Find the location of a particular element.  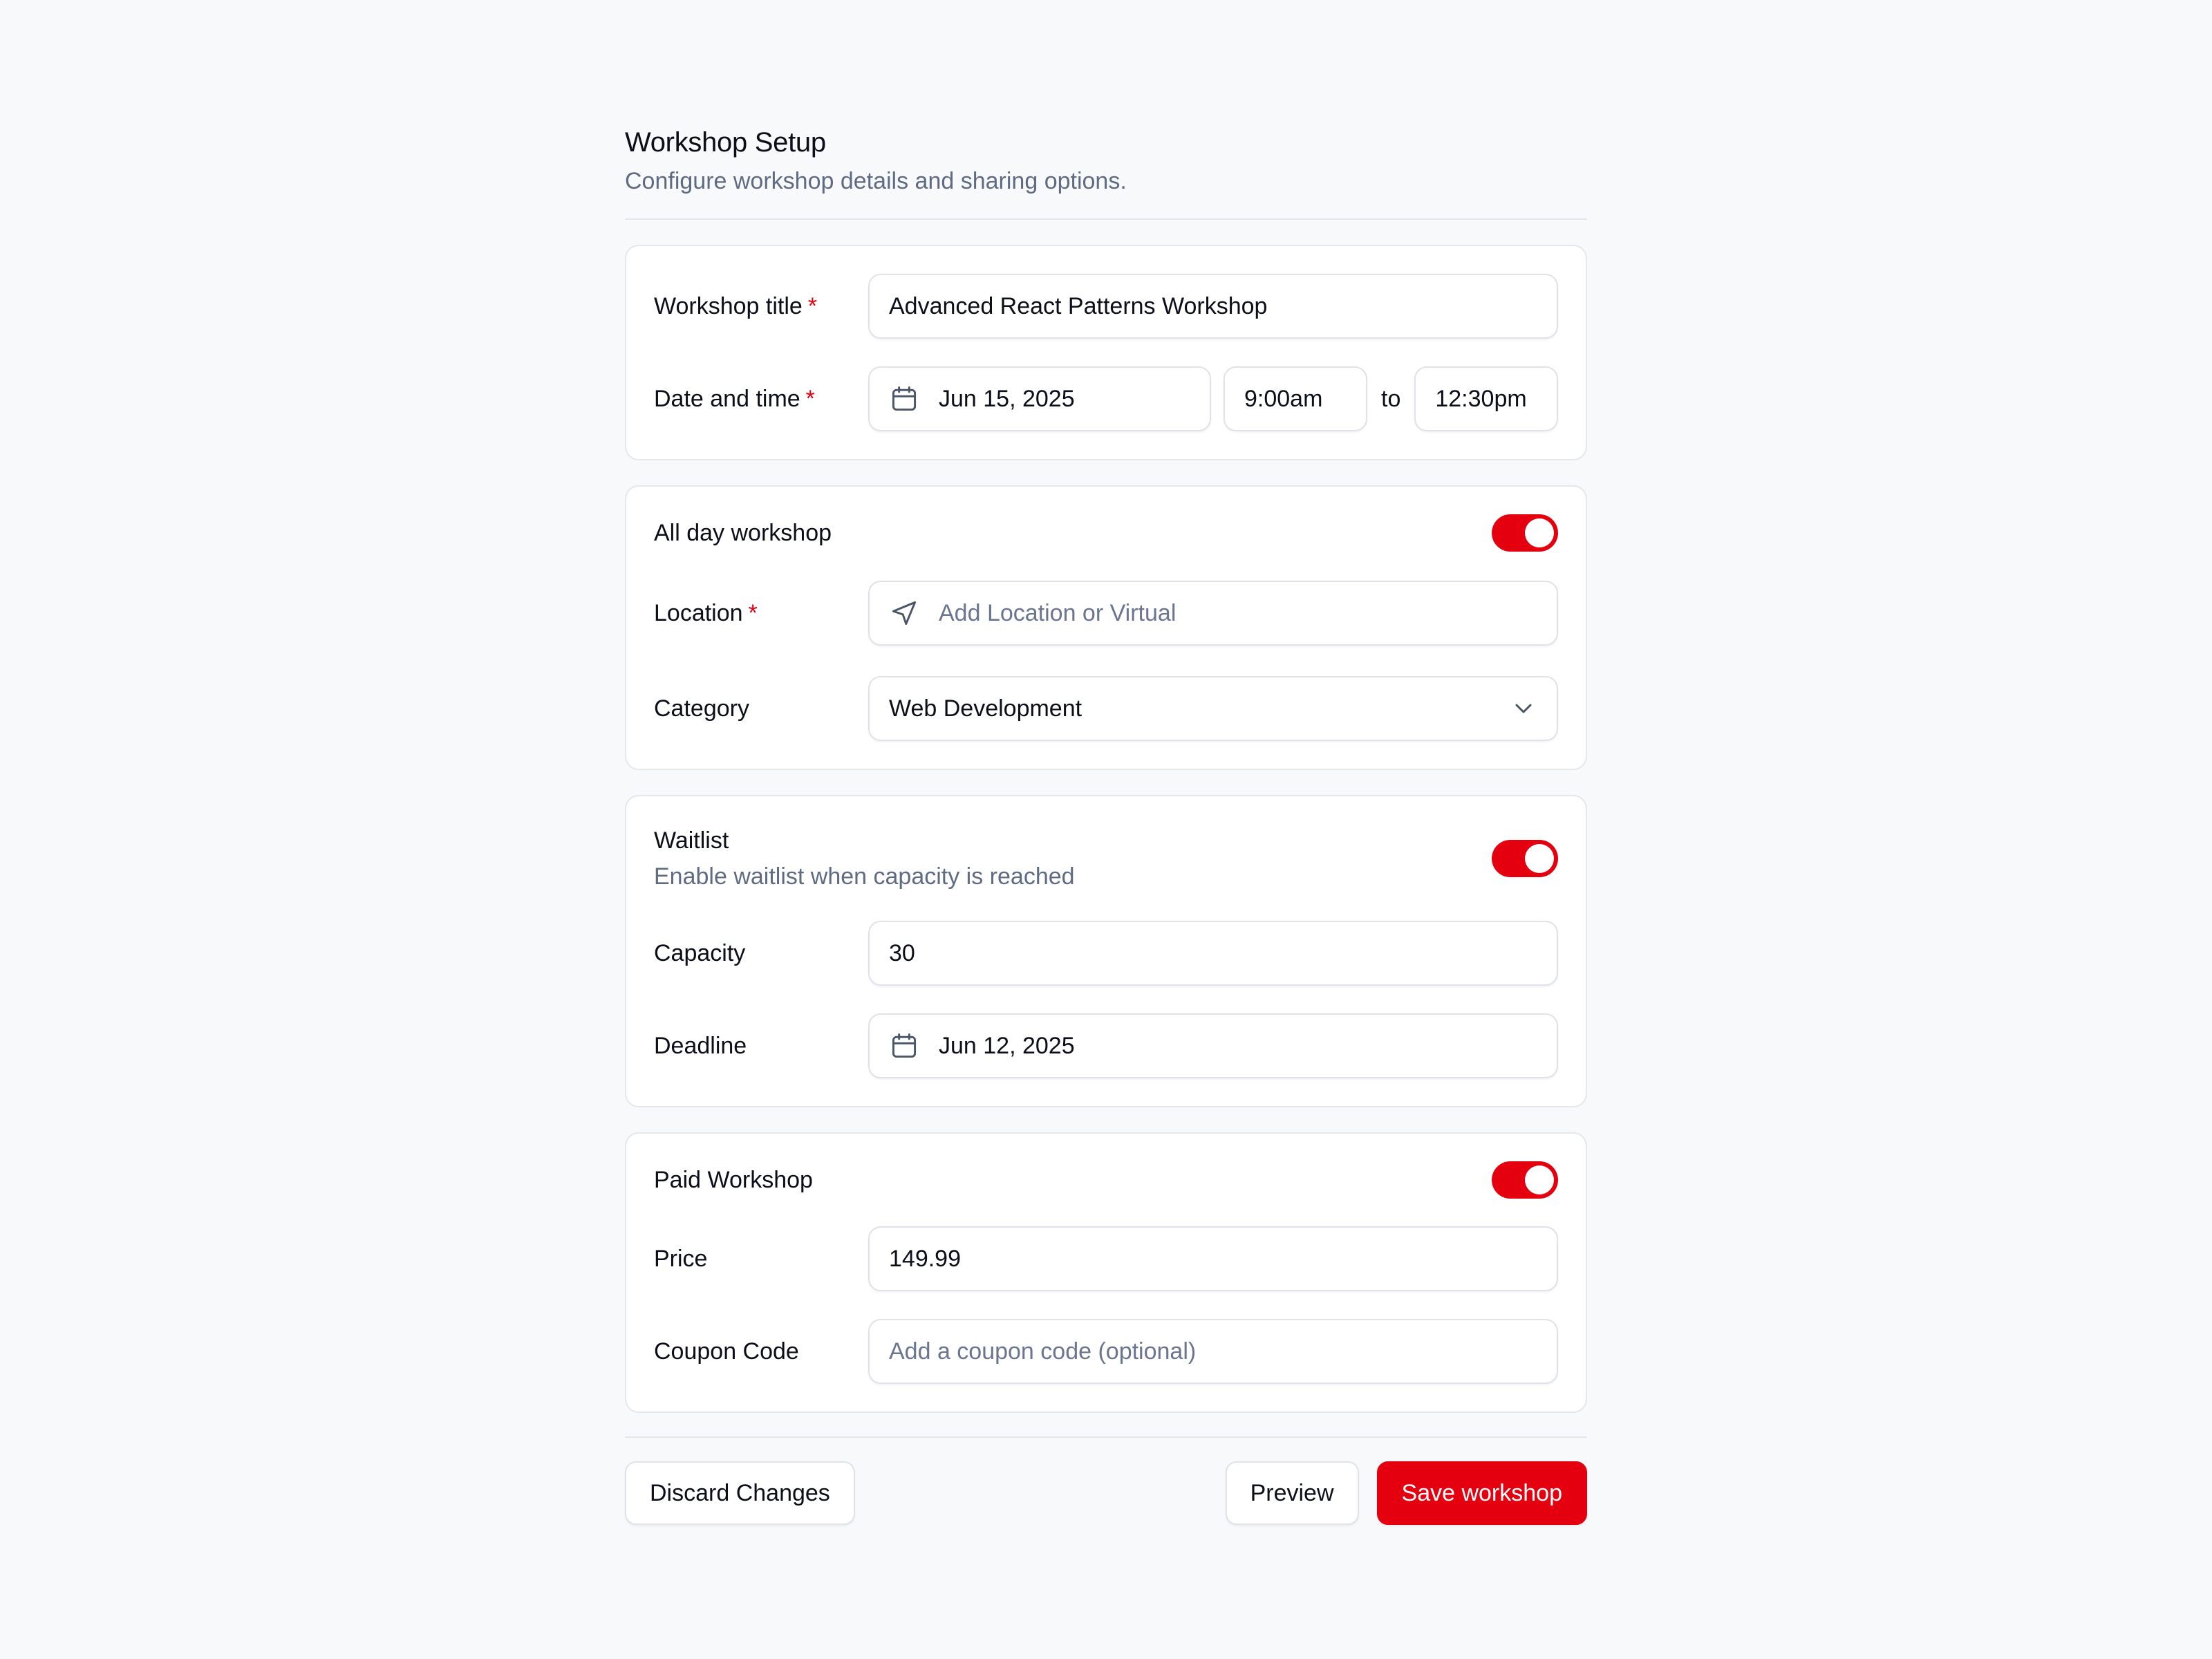

date-picker: Jun 15, 2025 is located at coordinates (1039, 398).